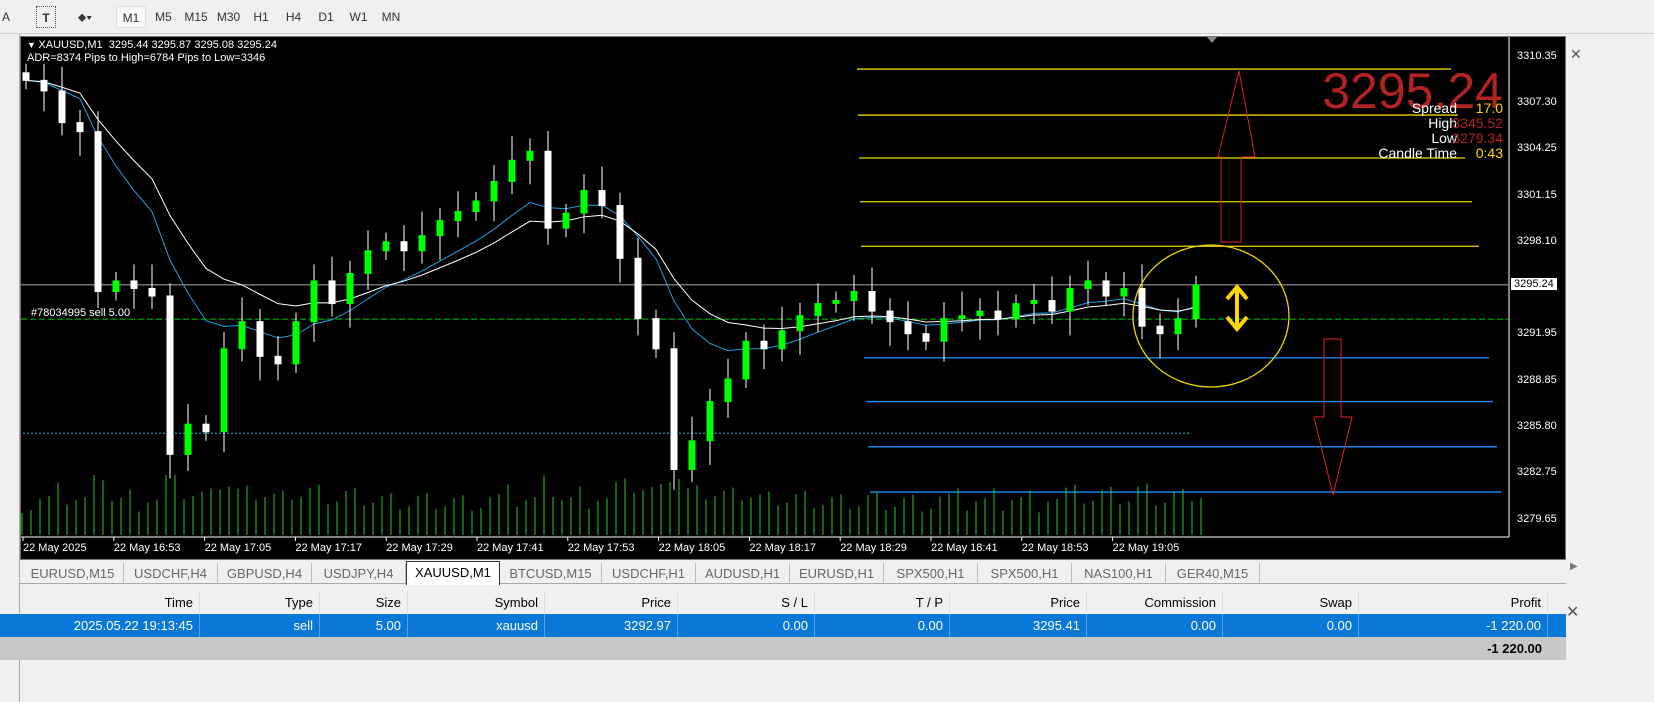  I want to click on chart-tab: BTCUSD,M15, so click(551, 573).